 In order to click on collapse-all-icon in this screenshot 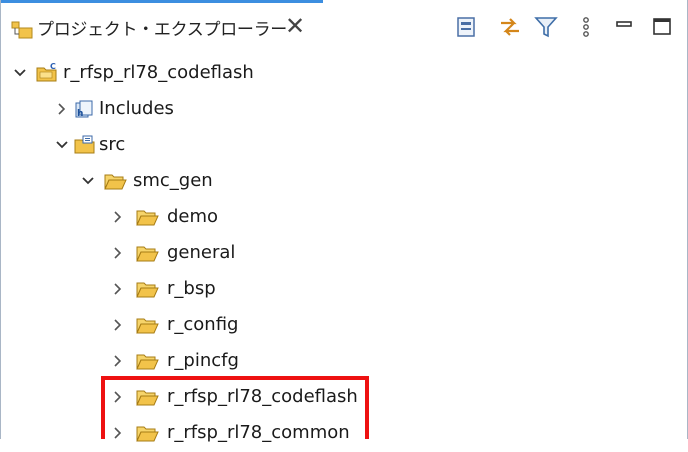, I will do `click(466, 27)`.